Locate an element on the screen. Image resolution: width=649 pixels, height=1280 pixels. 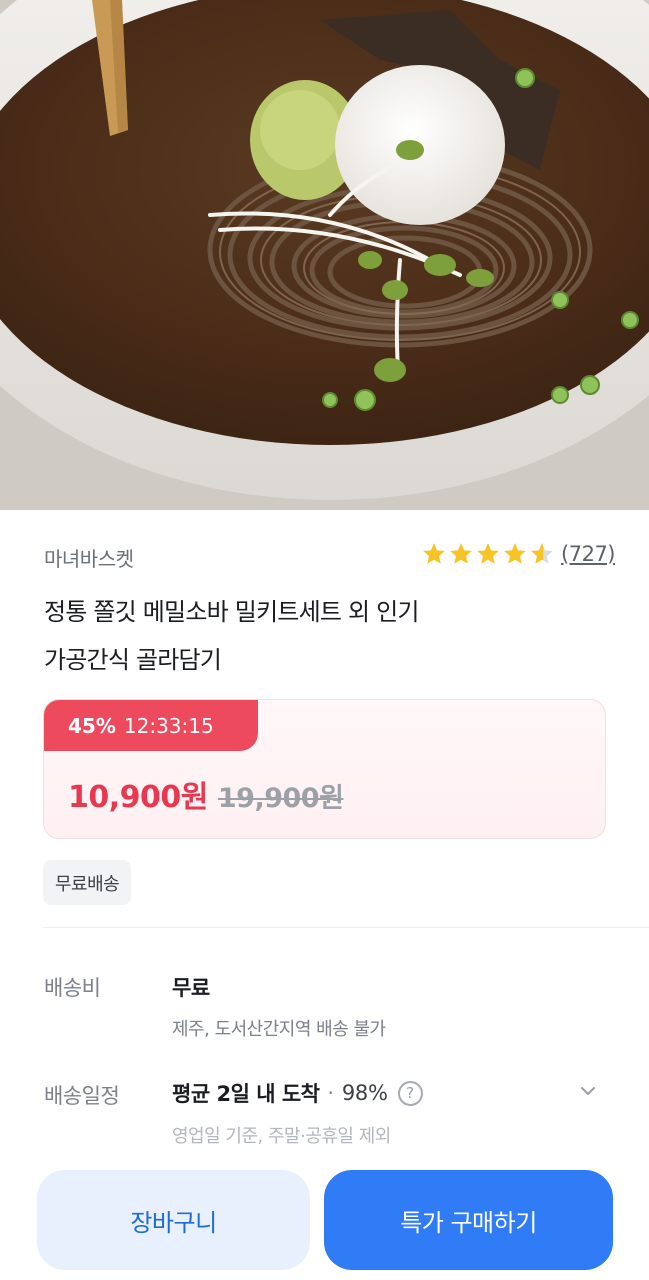
shipping-fee-note: 제주, 도서산간지역 배송 불가 is located at coordinates (279, 1029).